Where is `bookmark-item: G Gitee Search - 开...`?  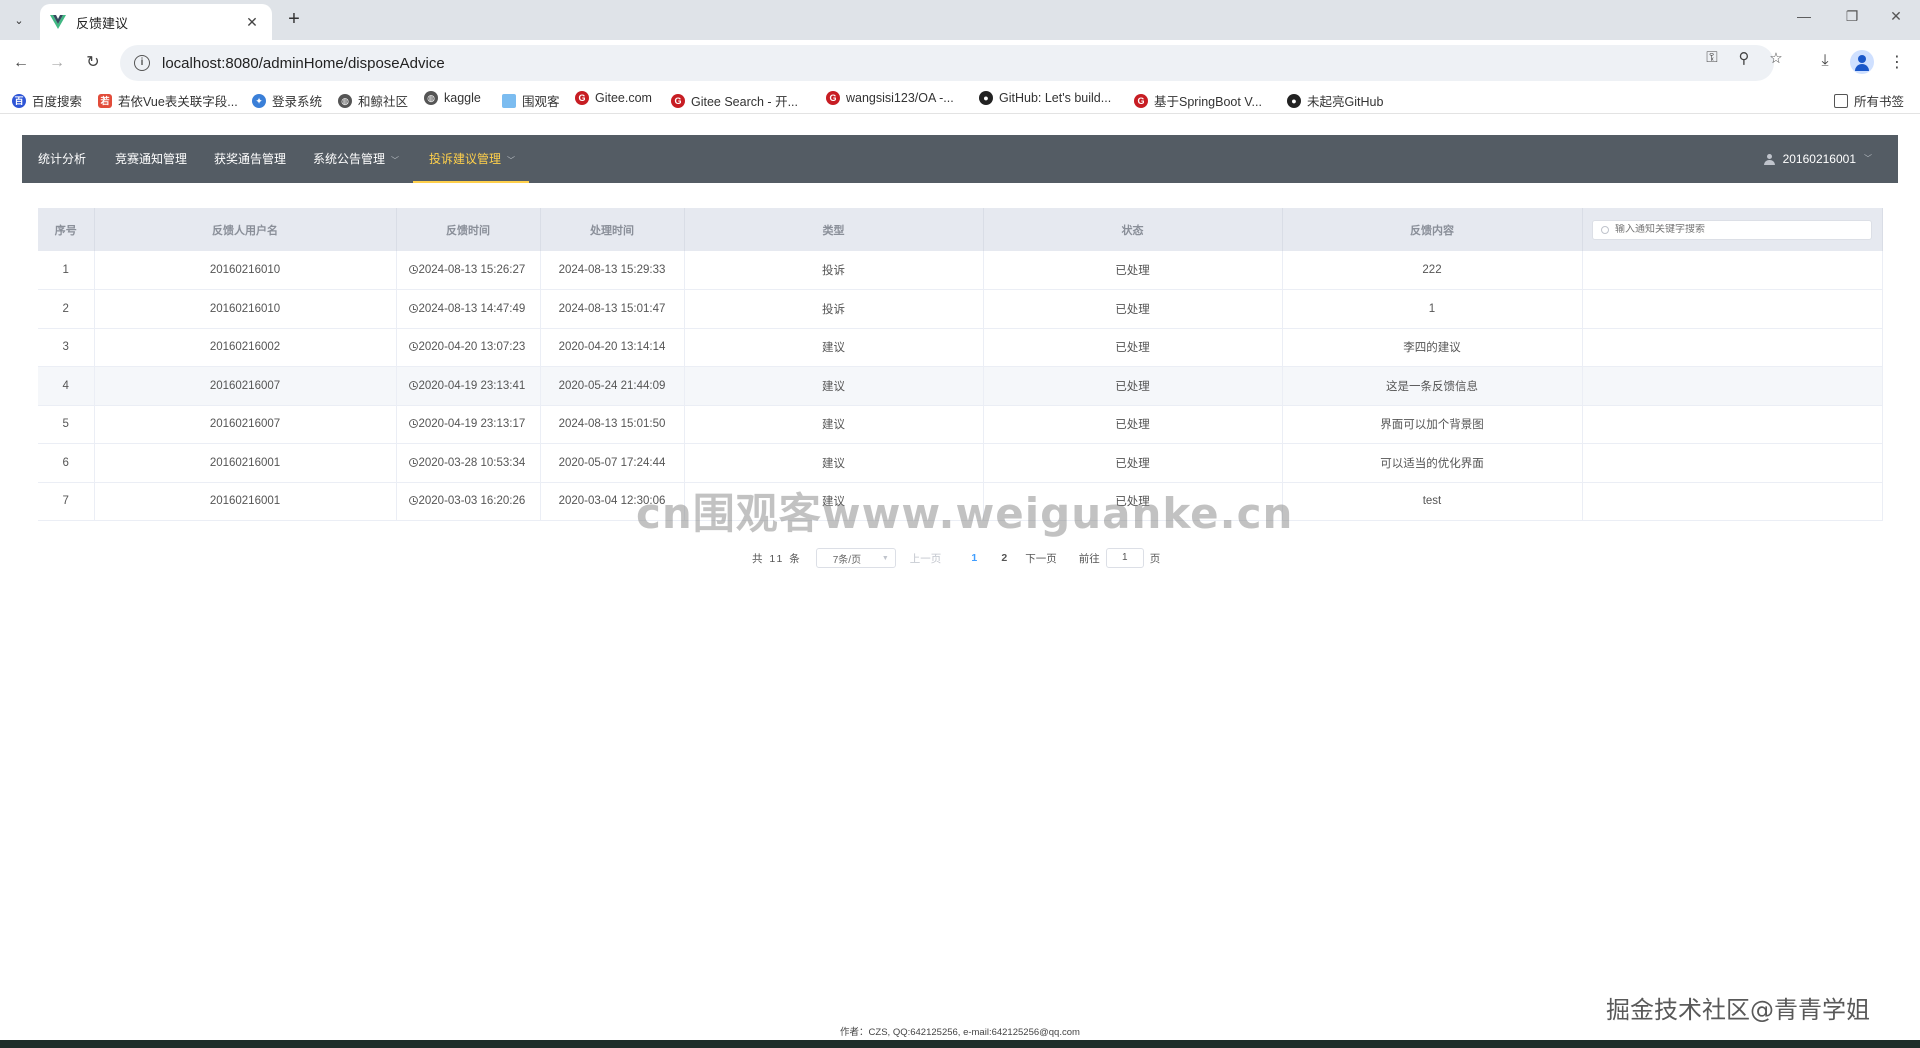 bookmark-item: G Gitee Search - 开... is located at coordinates (734, 100).